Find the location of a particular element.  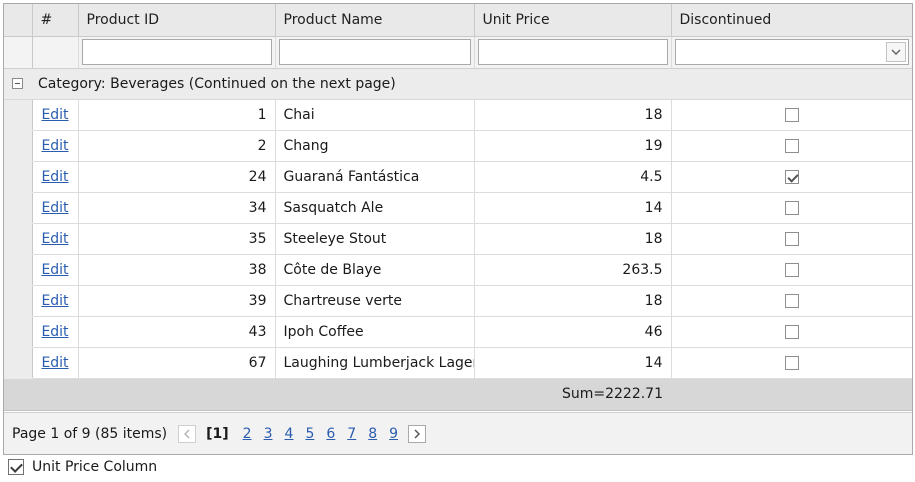

product-name-cell: Guaraná Fantástica is located at coordinates (375, 177).